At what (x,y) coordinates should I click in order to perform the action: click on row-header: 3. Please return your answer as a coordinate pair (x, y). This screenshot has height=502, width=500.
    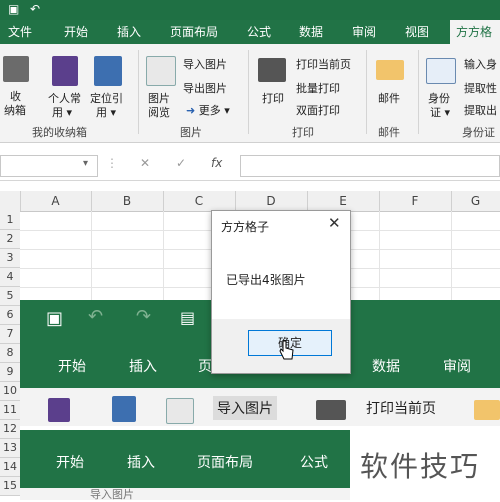
    Looking at the image, I should click on (10, 258).